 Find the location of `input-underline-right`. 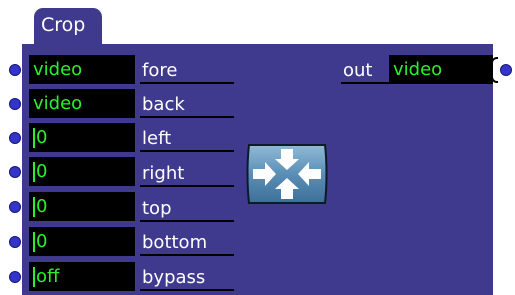

input-underline-right is located at coordinates (187, 186).